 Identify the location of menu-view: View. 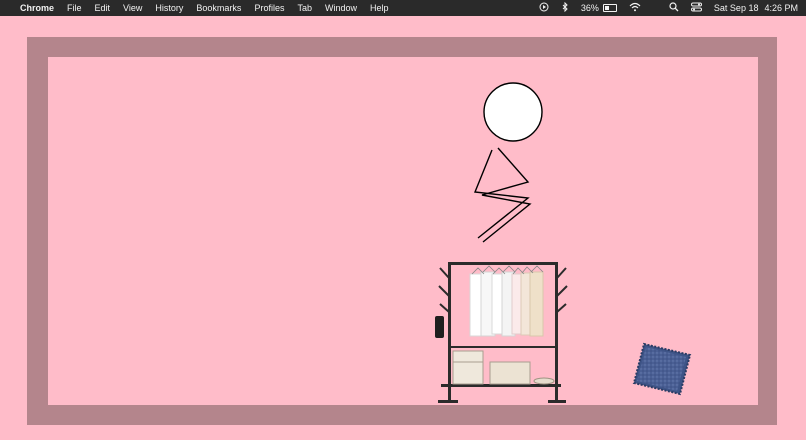
(132, 8).